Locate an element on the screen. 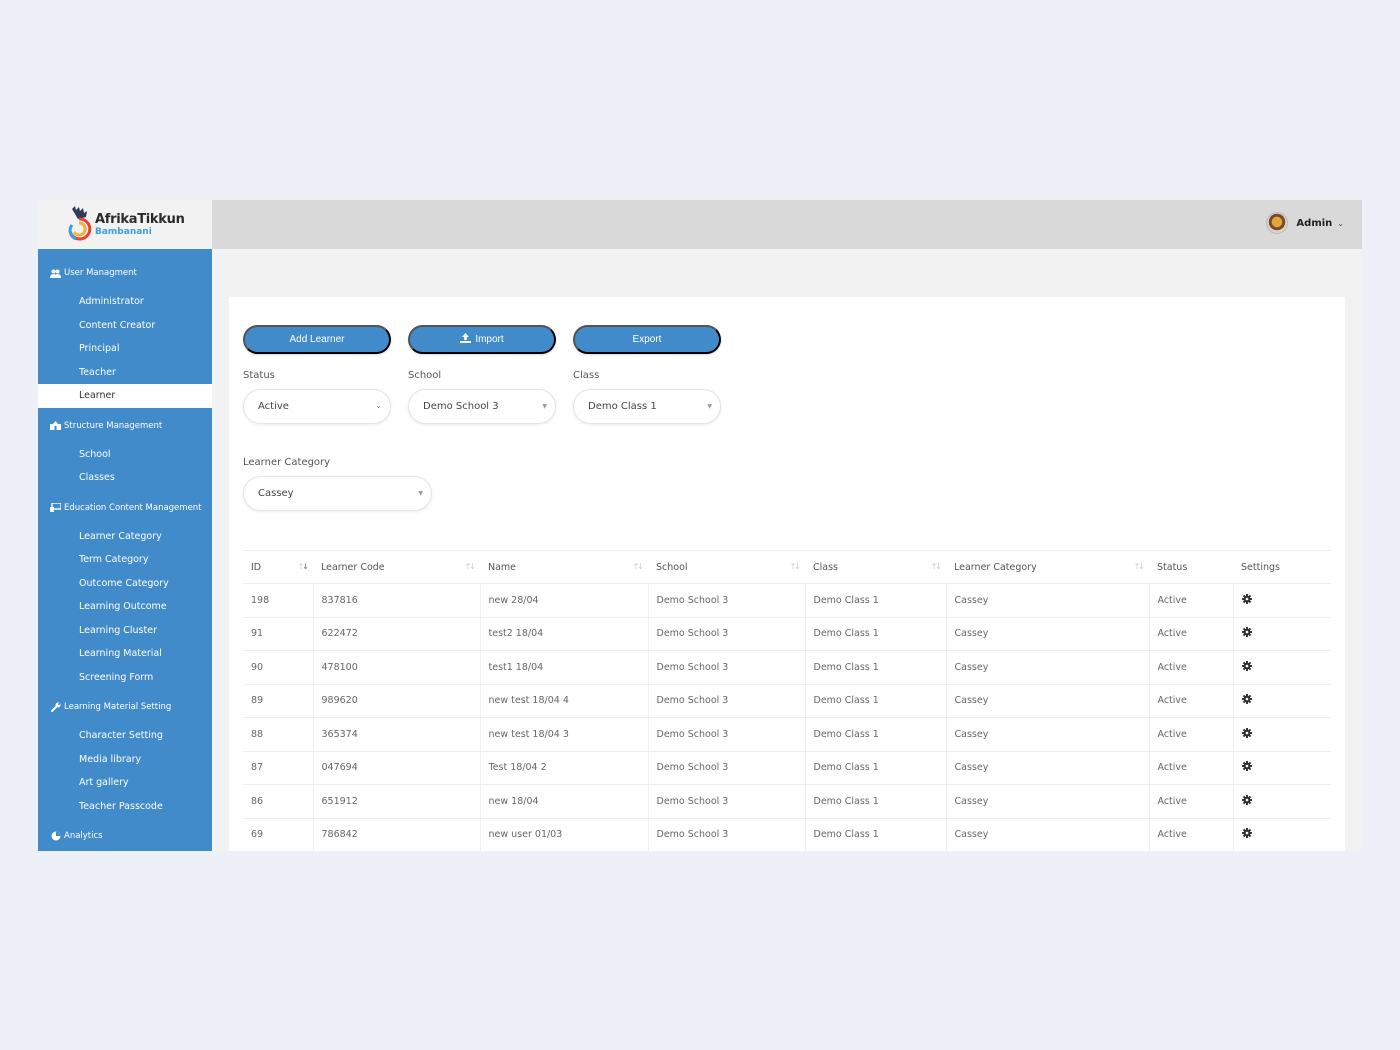 The width and height of the screenshot is (1400, 1050). learner-code-cell: 837816 is located at coordinates (397, 600).